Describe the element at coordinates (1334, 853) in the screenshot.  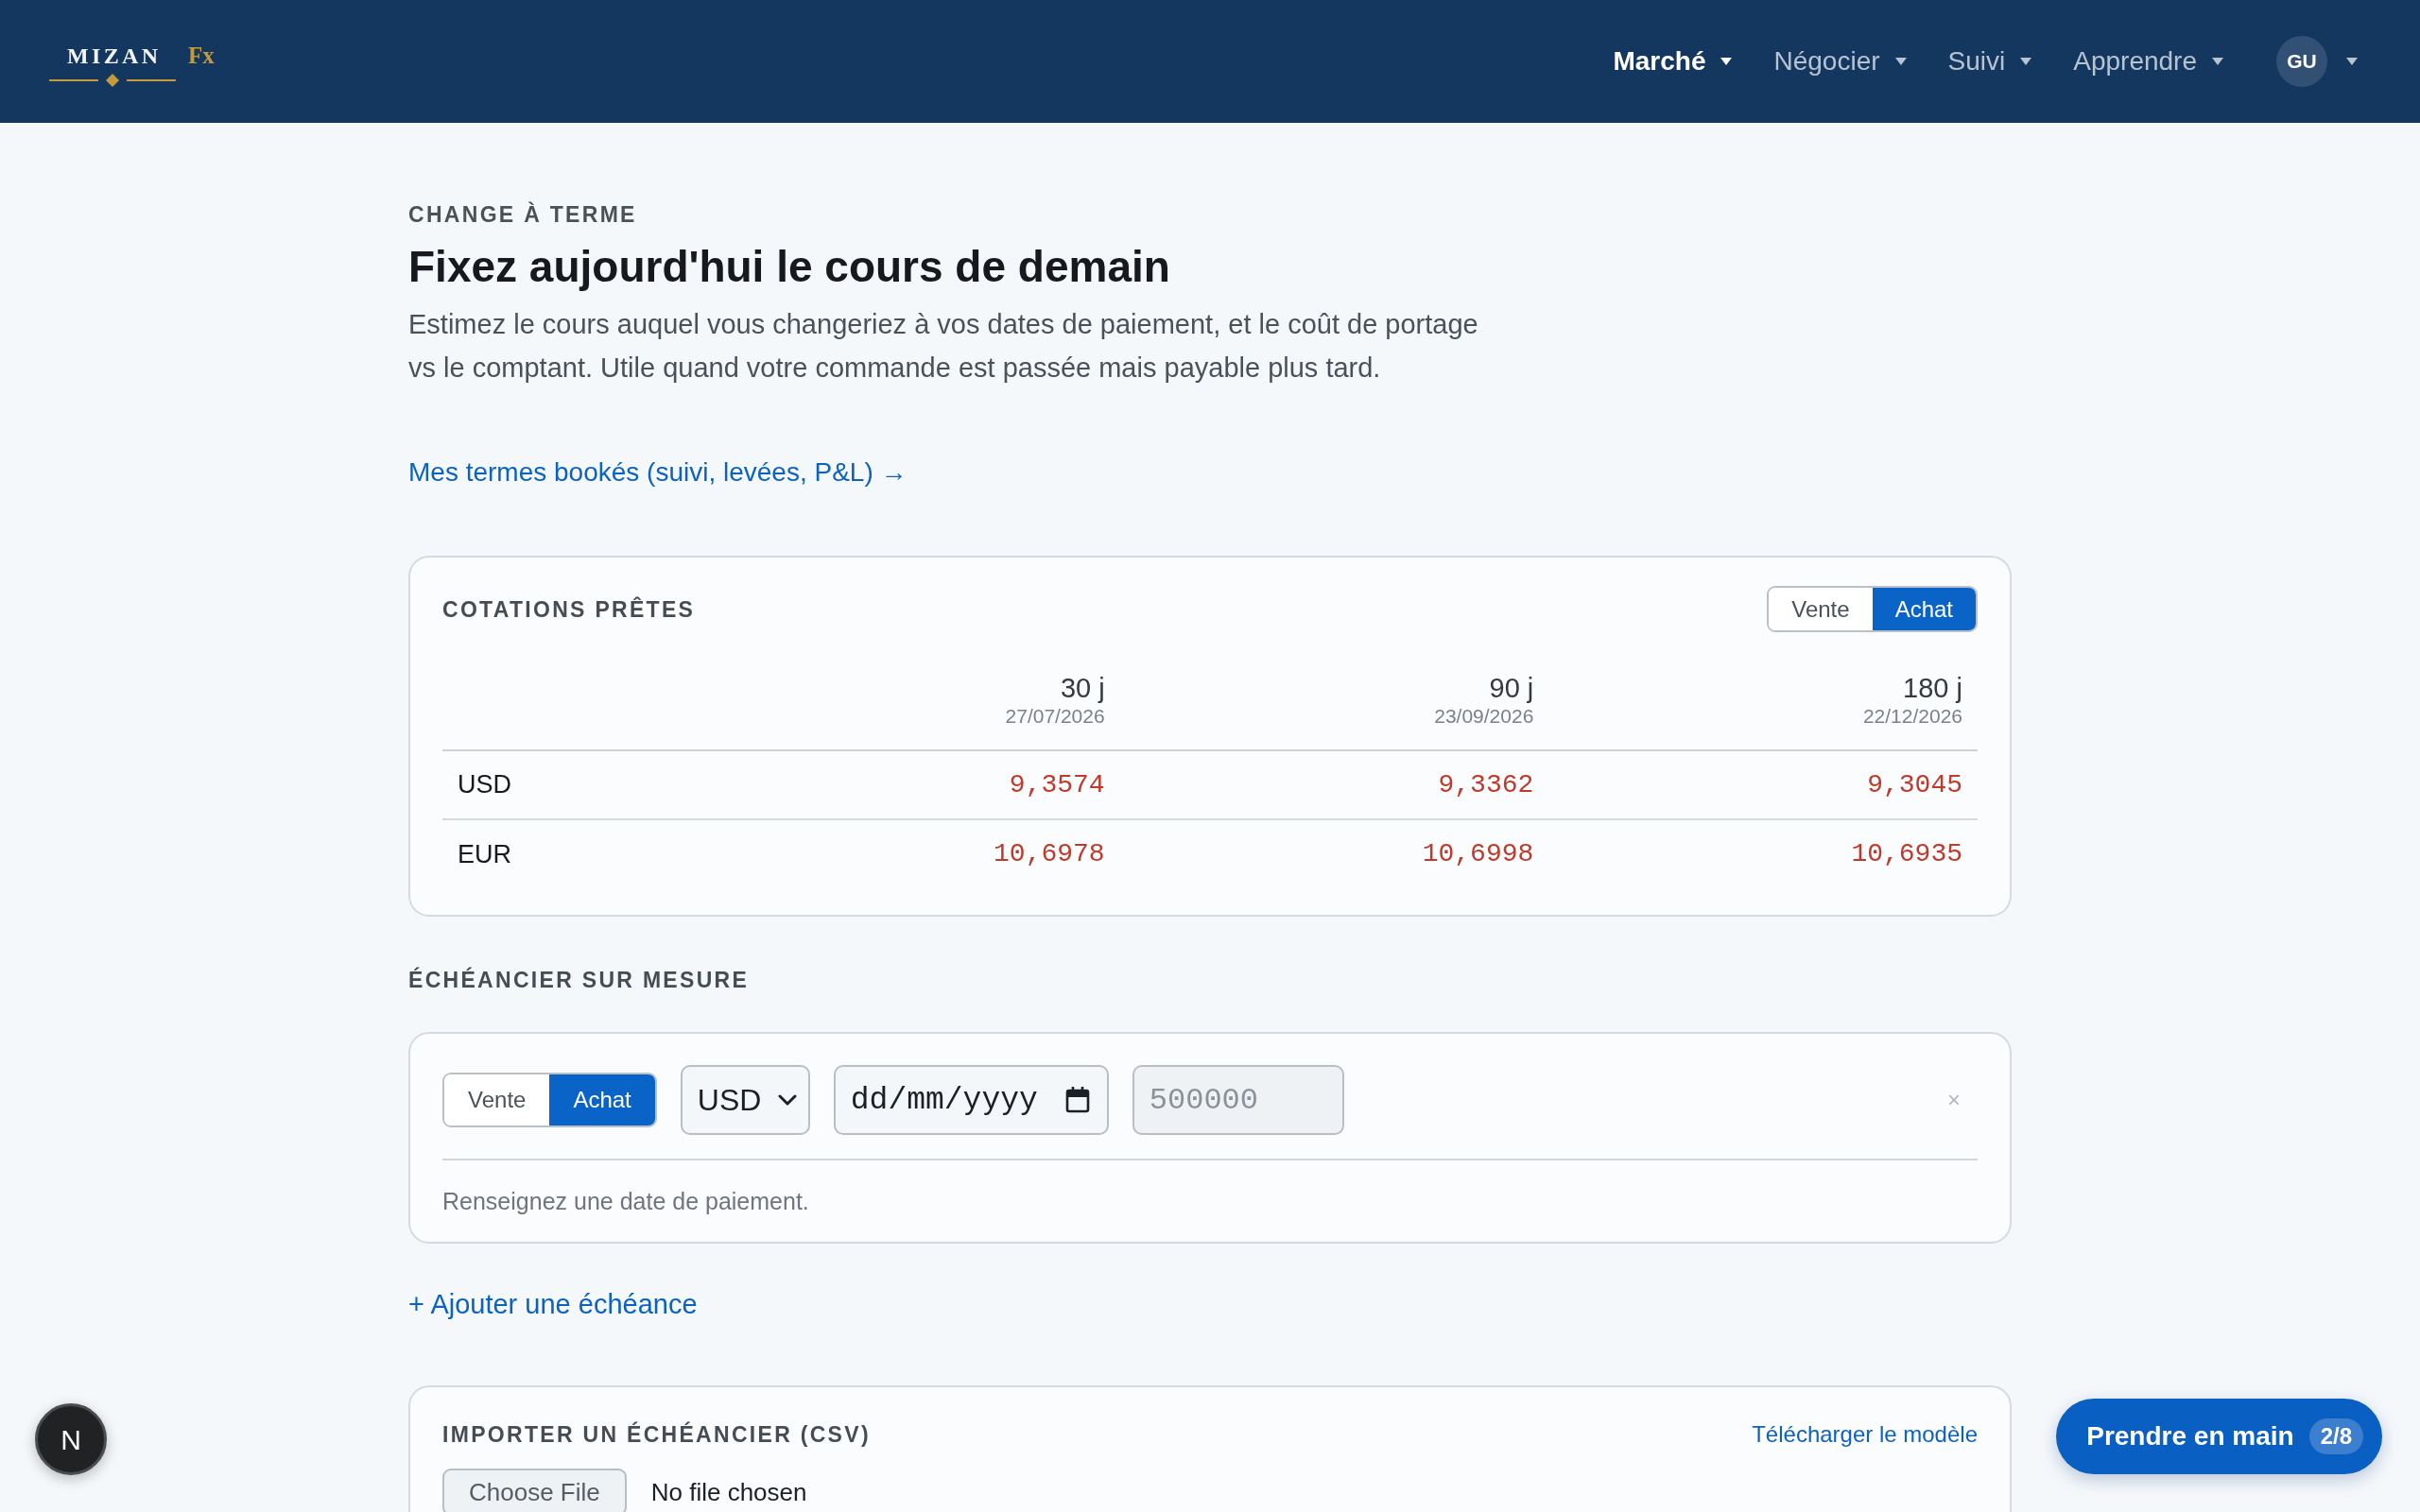
I see `rate-cell: 10,6998` at that location.